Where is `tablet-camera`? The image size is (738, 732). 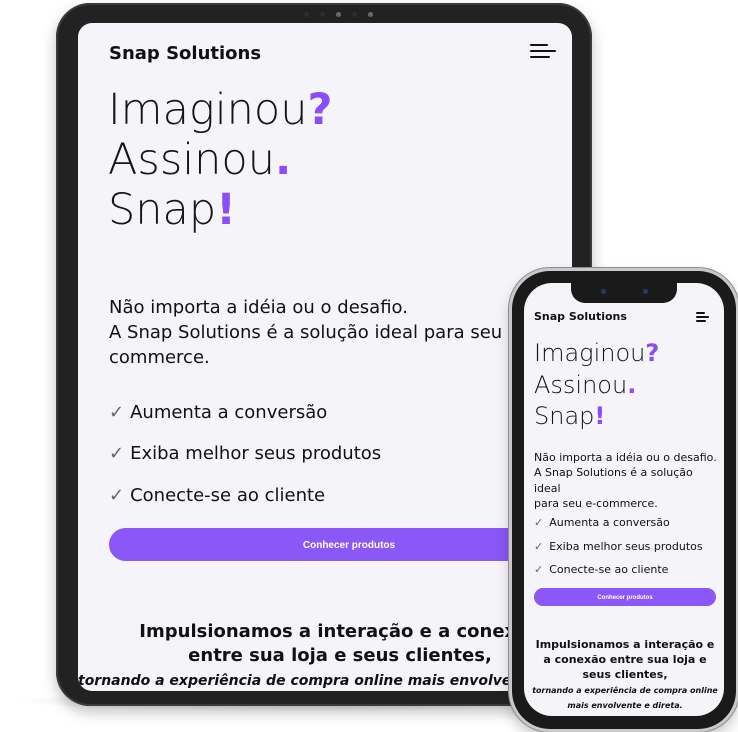
tablet-camera is located at coordinates (338, 14).